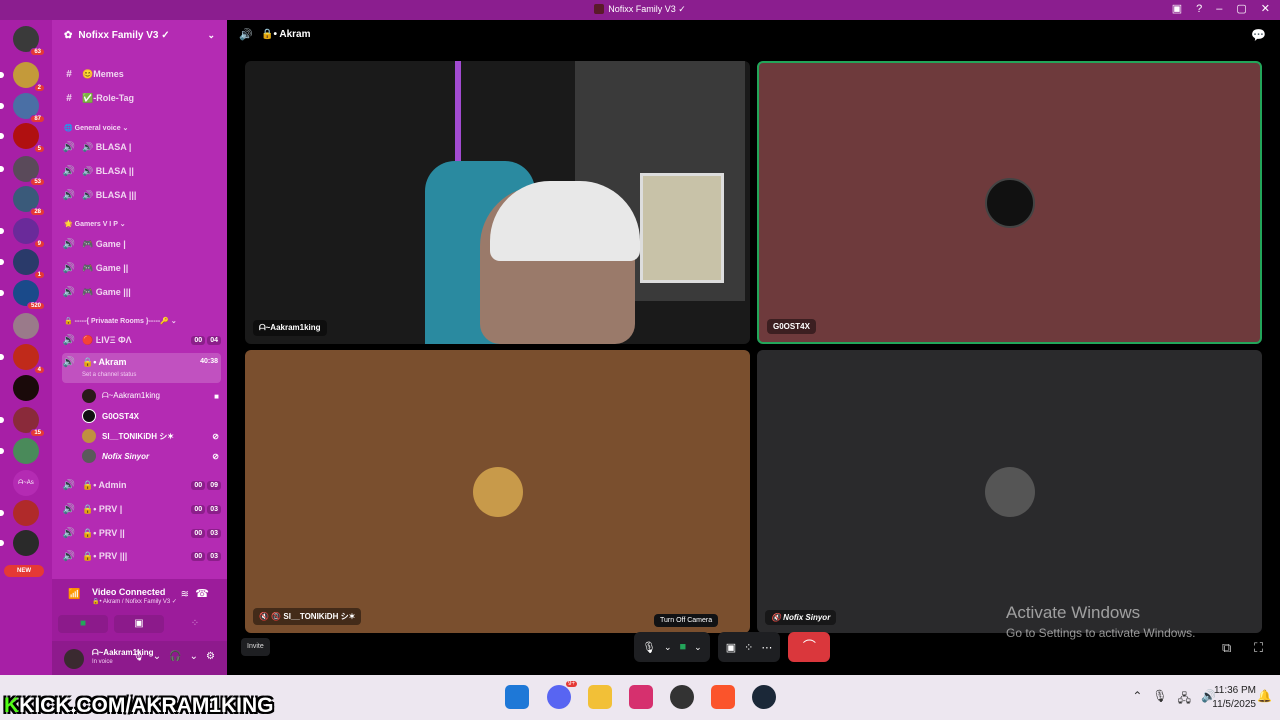 Image resolution: width=1280 pixels, height=720 pixels. What do you see at coordinates (600, 697) in the screenshot?
I see `file-explorer-icon` at bounding box center [600, 697].